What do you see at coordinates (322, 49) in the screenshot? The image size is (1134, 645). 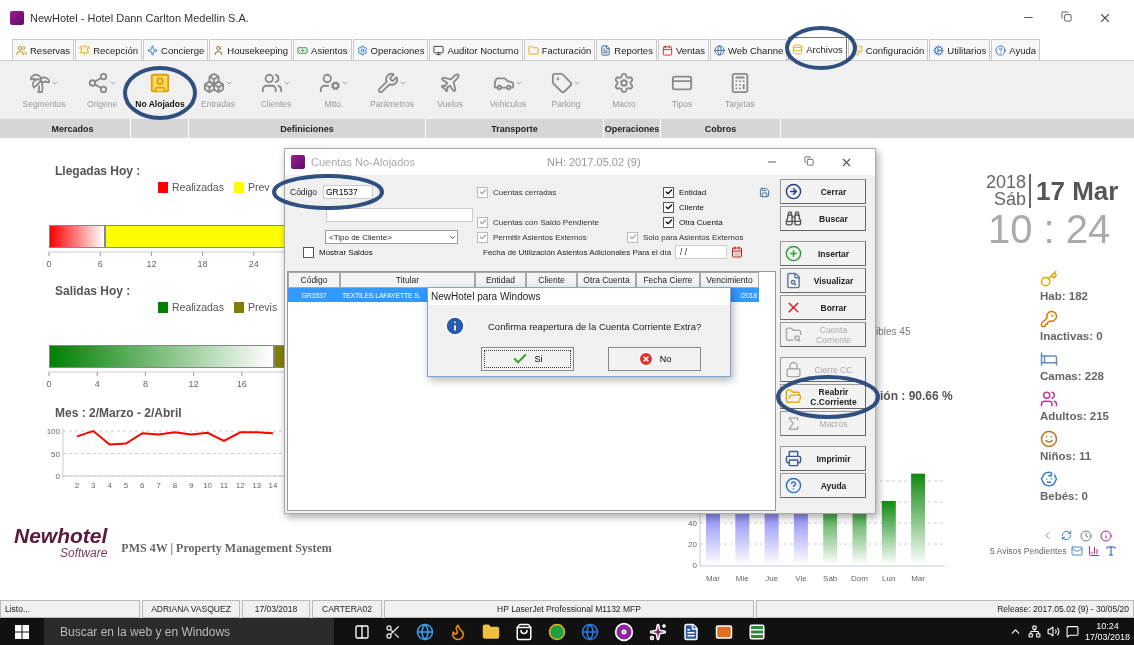 I see `menu-tab: Asientos` at bounding box center [322, 49].